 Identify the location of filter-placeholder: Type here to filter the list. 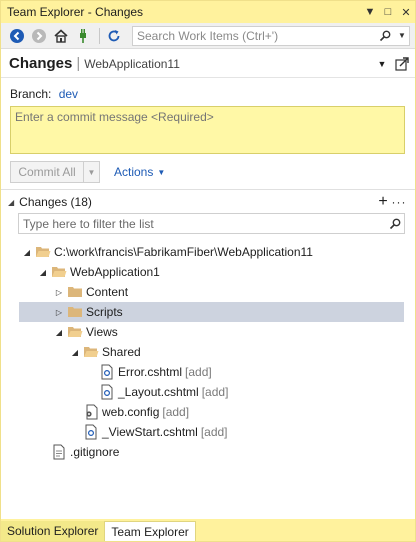
(88, 223).